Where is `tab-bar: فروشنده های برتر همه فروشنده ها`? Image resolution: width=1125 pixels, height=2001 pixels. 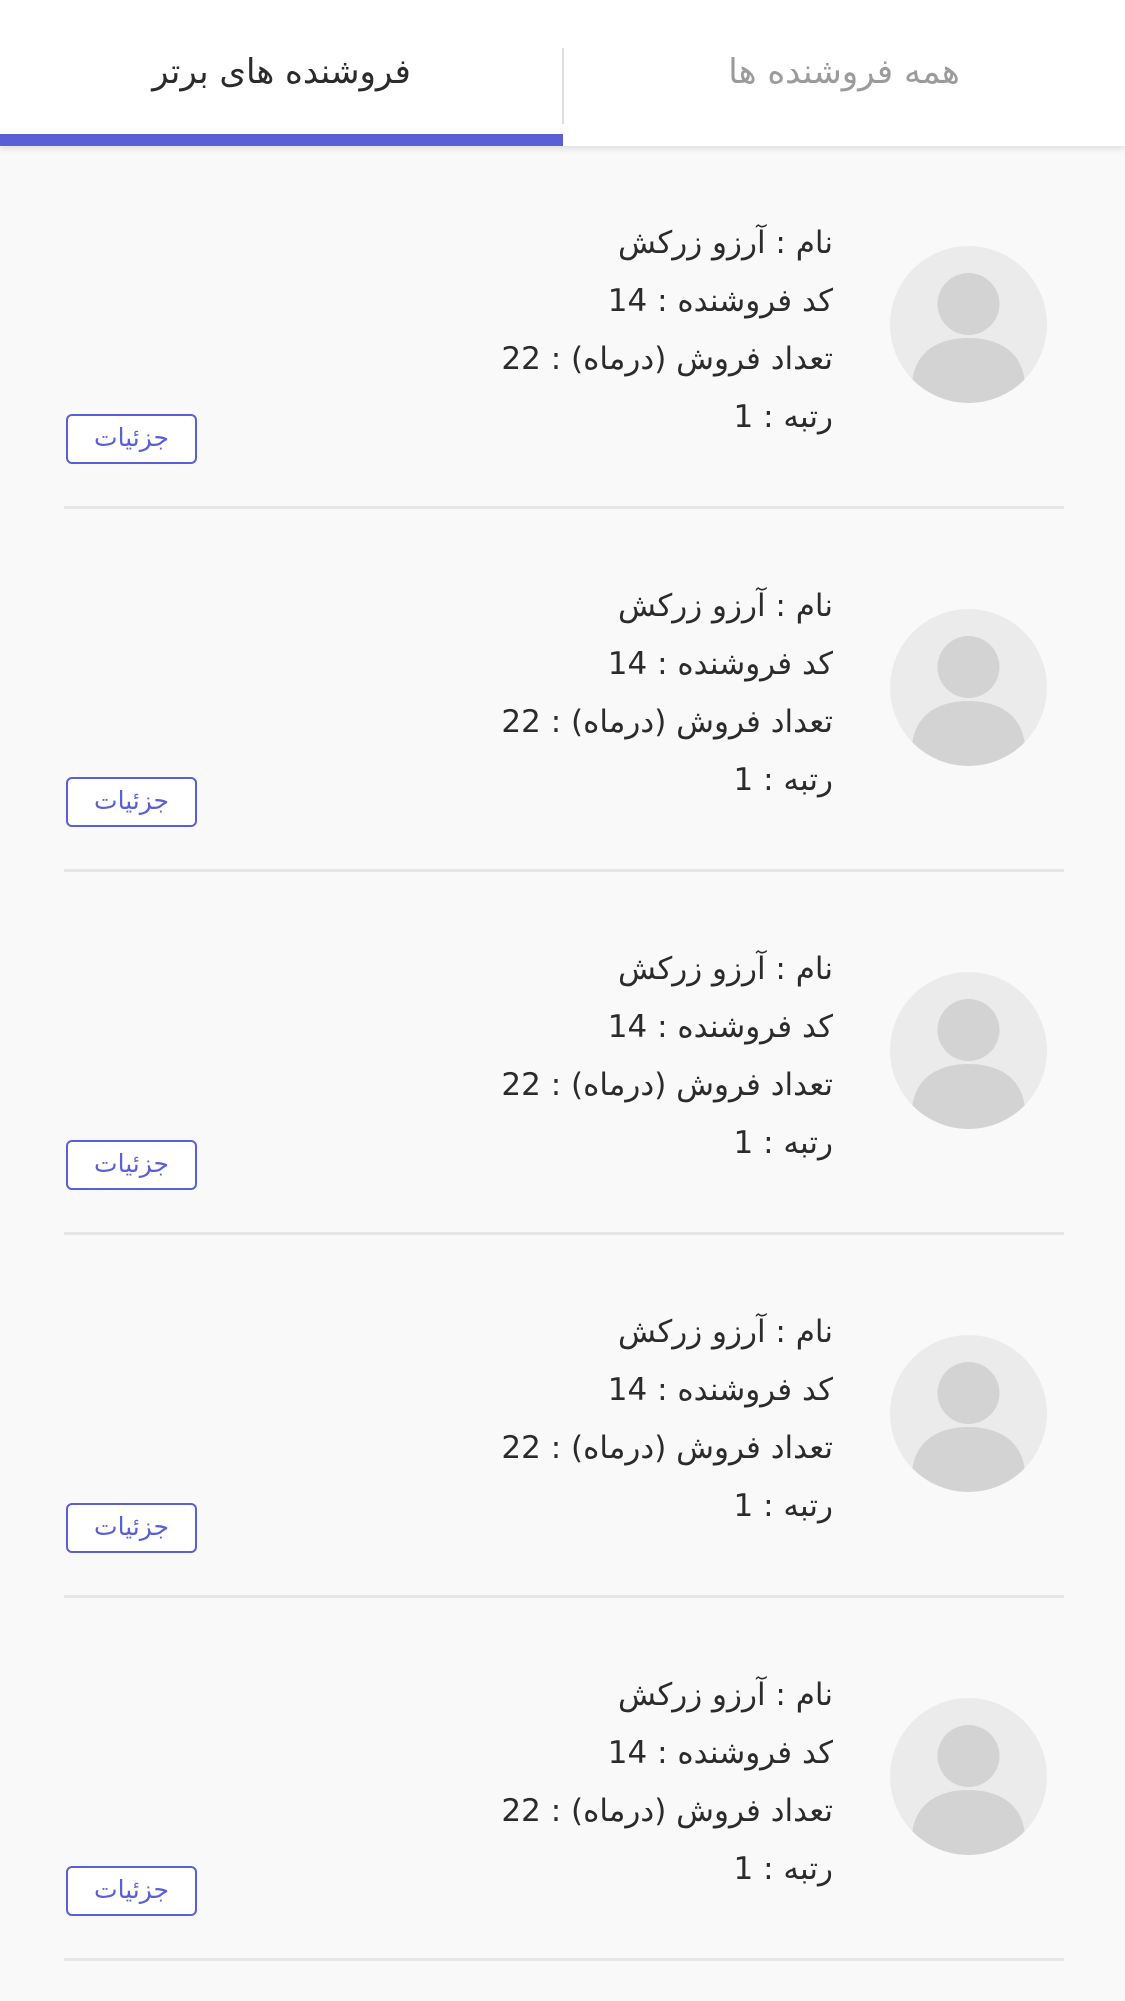
tab-bar: فروشنده های برتر همه فروشنده ها is located at coordinates (562, 73).